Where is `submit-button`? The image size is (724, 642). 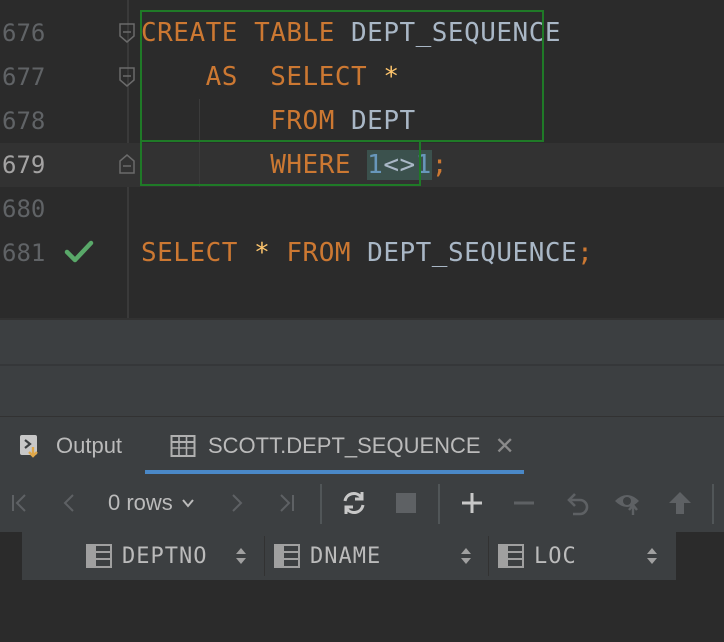 submit-button is located at coordinates (680, 503).